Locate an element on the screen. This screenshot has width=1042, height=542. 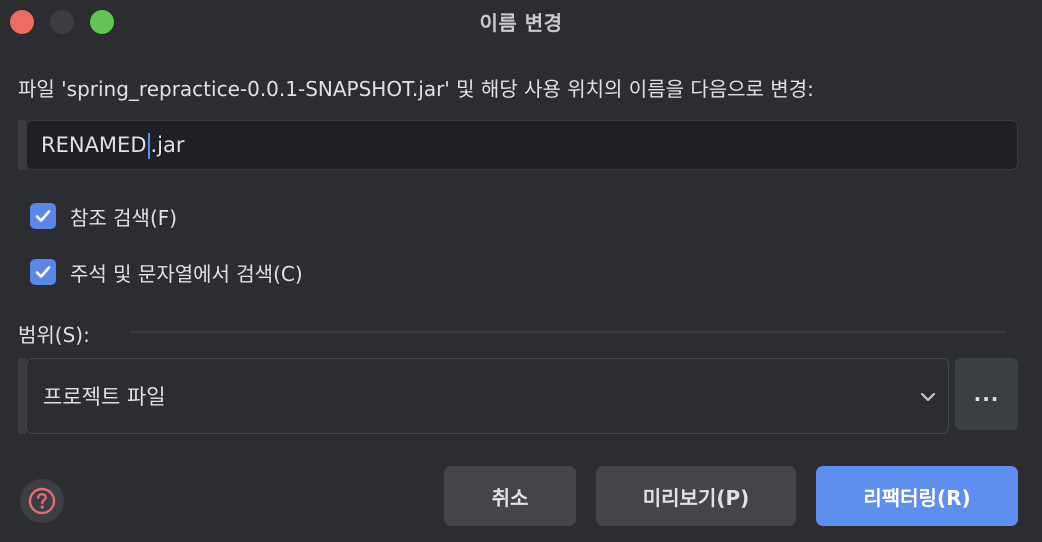
checkbox-label: 참조 검색(F) is located at coordinates (124, 217).